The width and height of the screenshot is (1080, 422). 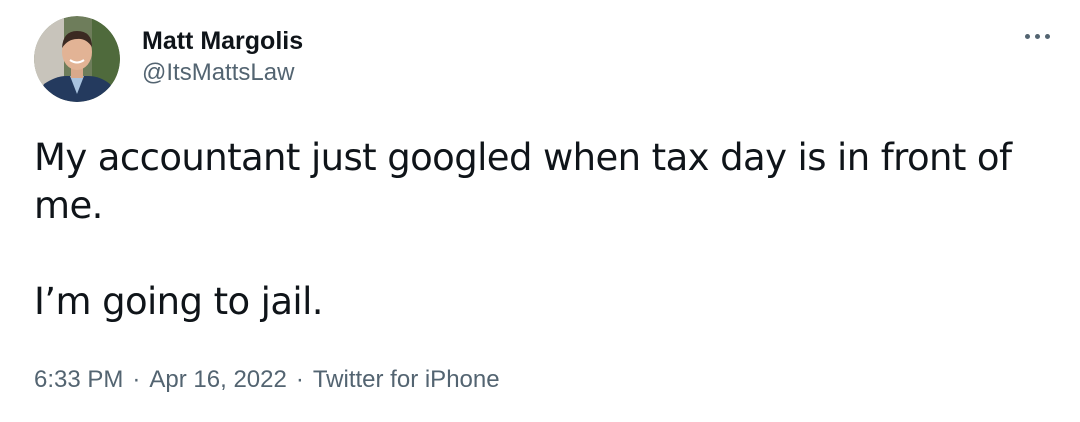 I want to click on more-options-button, so click(x=1037, y=36).